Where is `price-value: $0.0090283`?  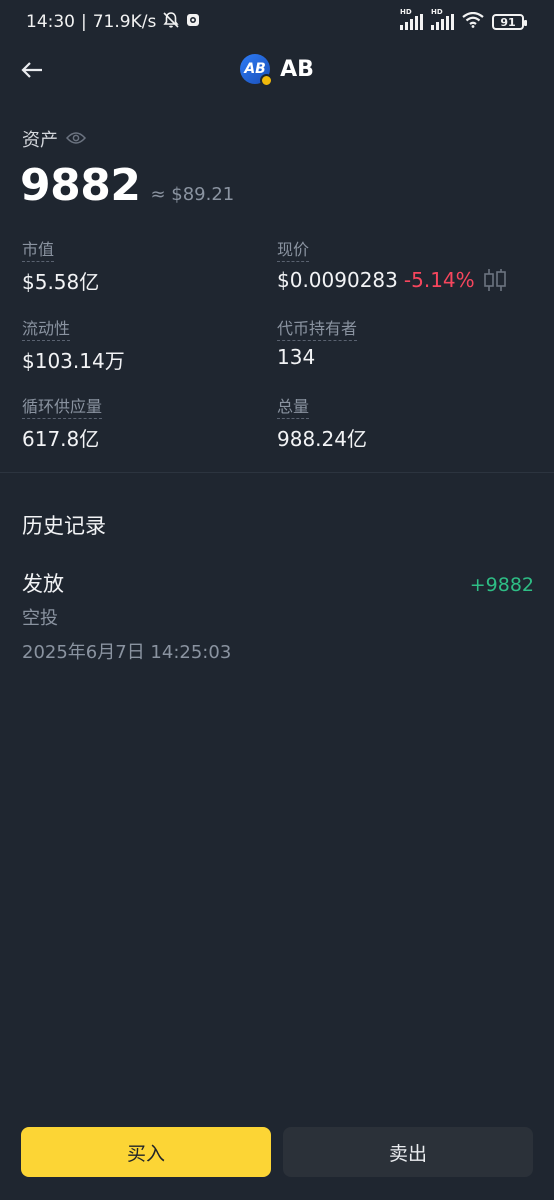 price-value: $0.0090283 is located at coordinates (337, 280).